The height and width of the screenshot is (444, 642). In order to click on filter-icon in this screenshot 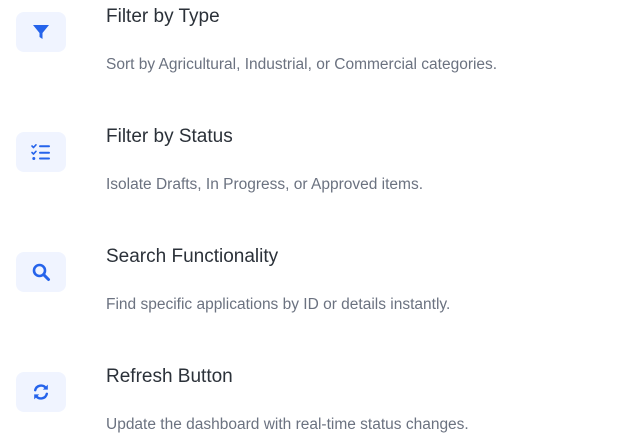, I will do `click(41, 32)`.